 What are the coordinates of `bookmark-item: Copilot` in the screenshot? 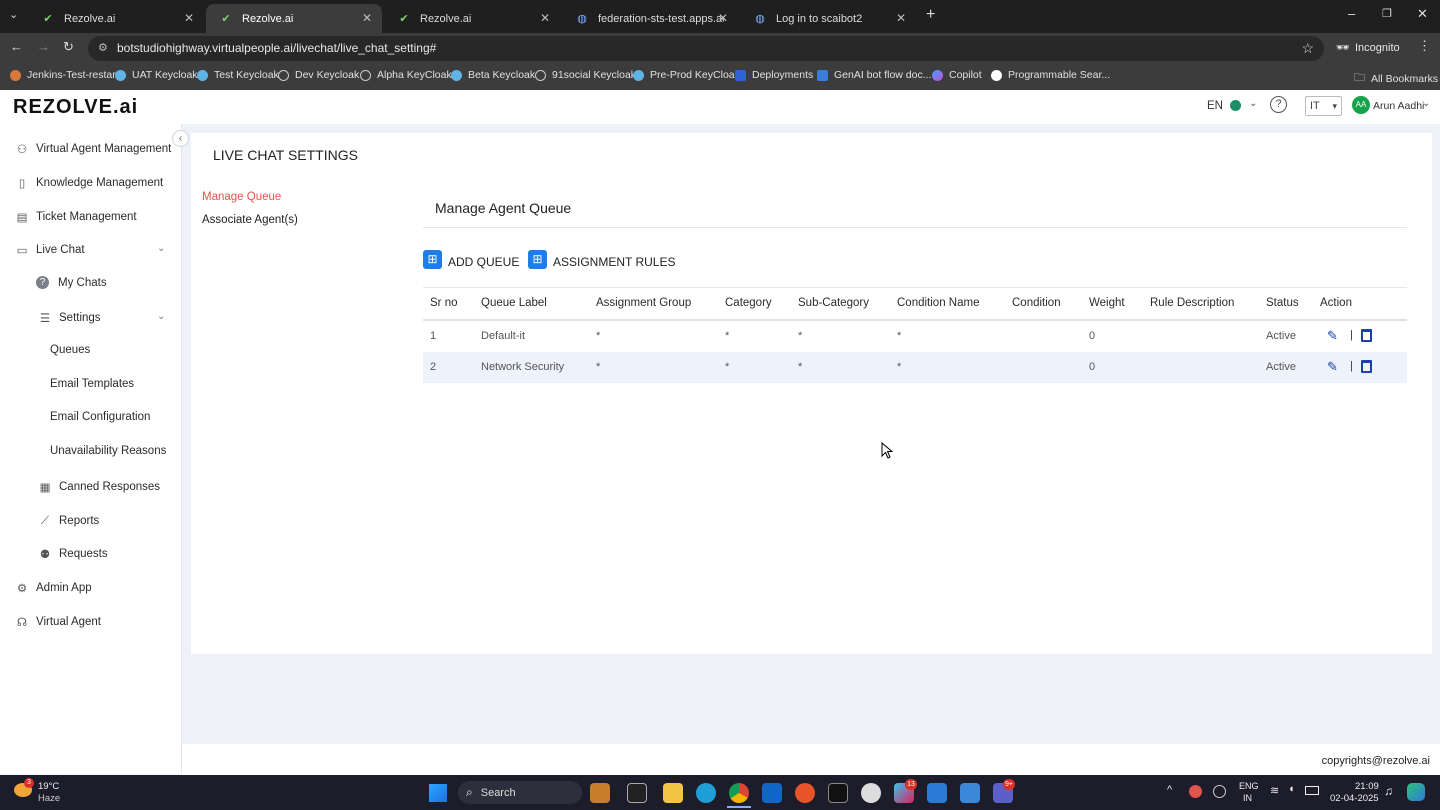 It's located at (957, 75).